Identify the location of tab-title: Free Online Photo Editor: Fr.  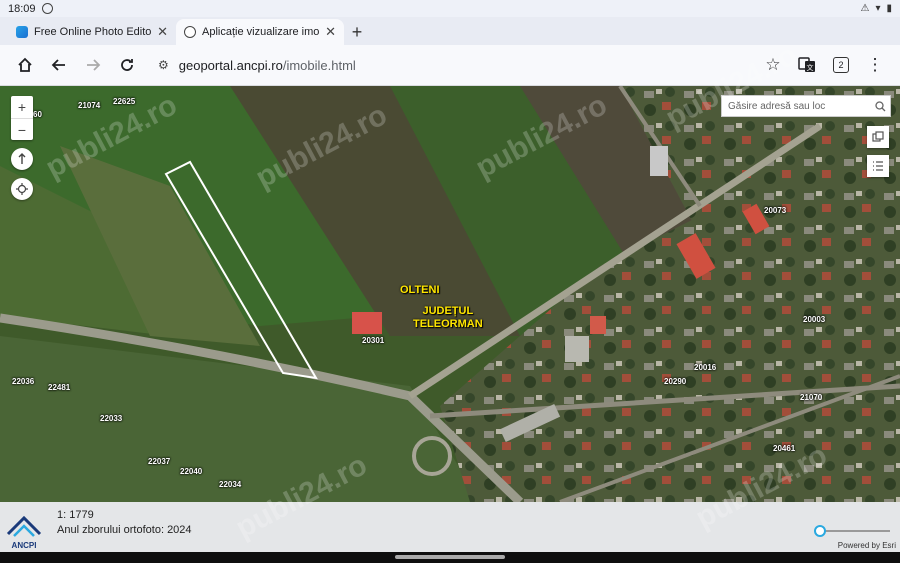
(93, 32).